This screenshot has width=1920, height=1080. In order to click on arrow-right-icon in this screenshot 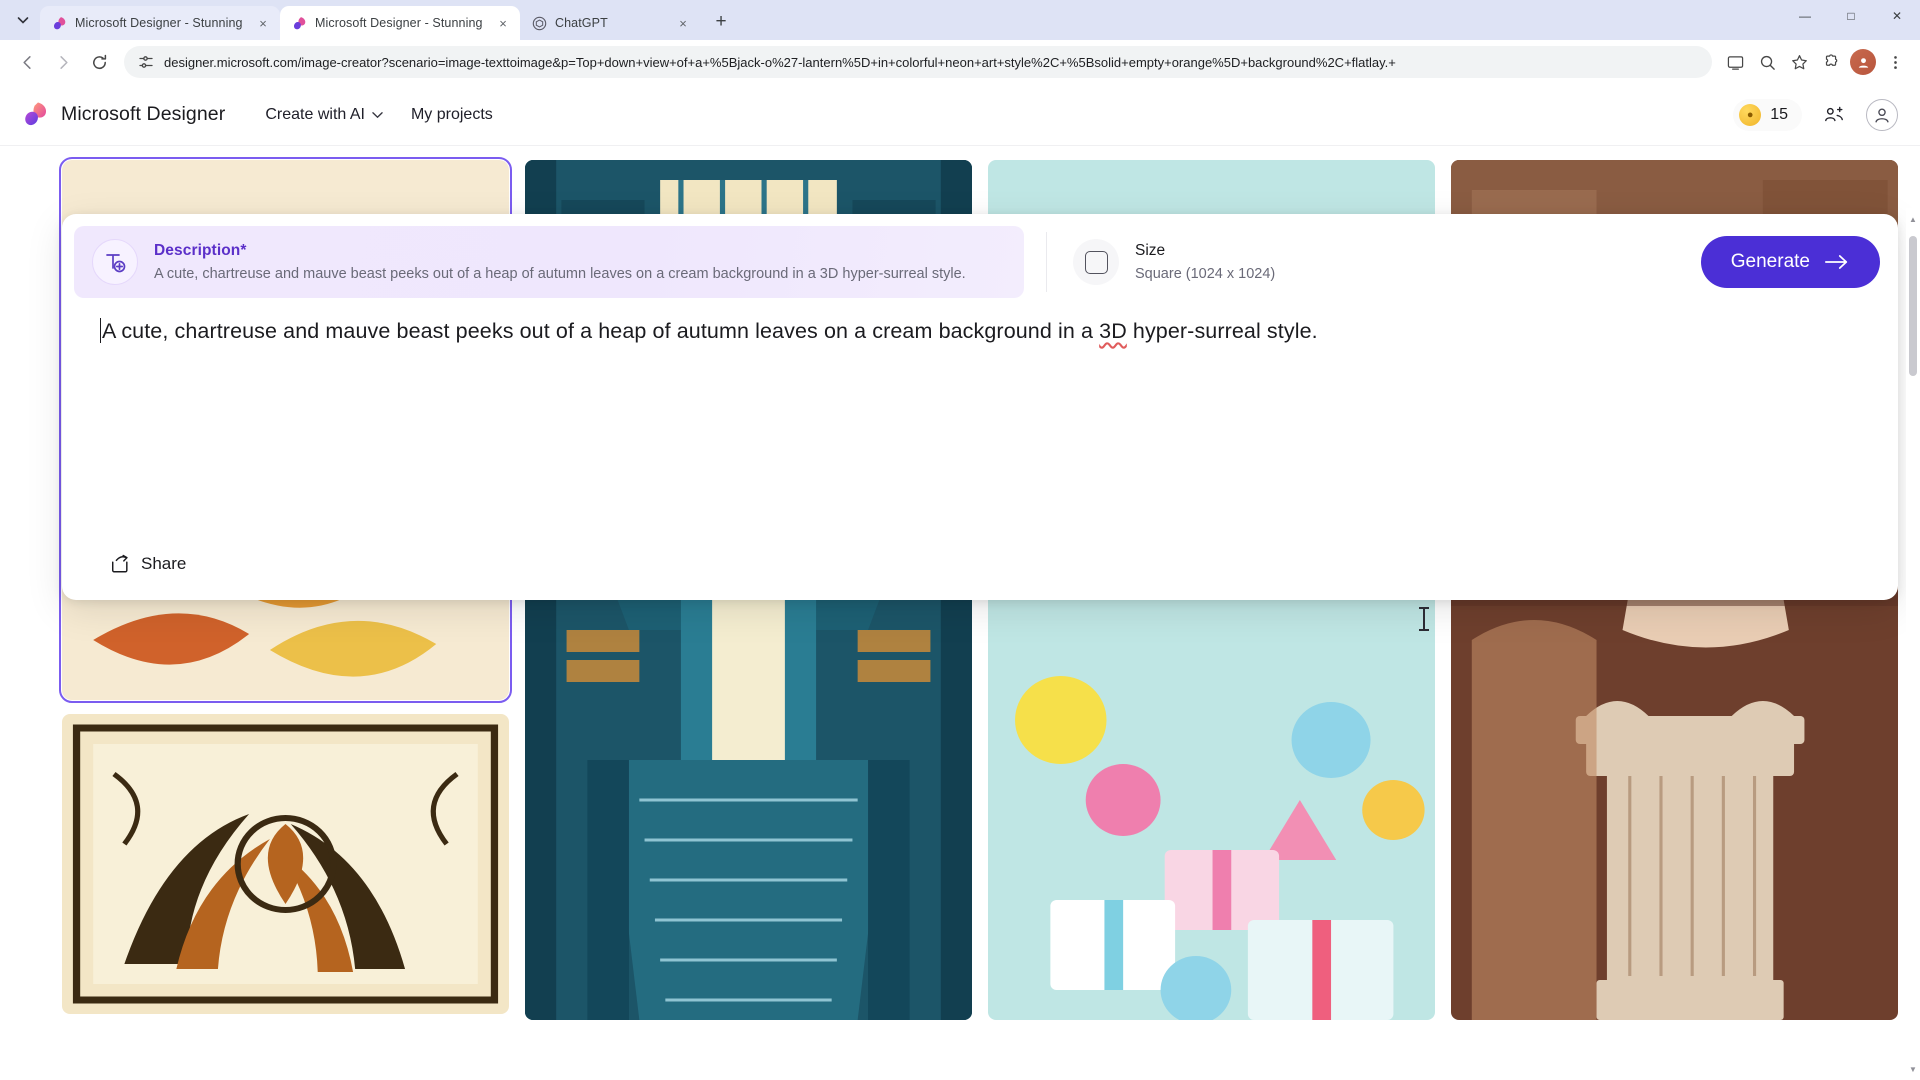, I will do `click(1837, 262)`.